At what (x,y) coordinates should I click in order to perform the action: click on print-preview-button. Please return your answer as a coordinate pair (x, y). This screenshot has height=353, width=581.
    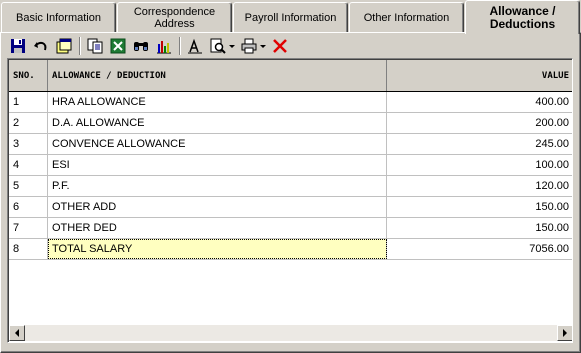
    Looking at the image, I should click on (218, 46).